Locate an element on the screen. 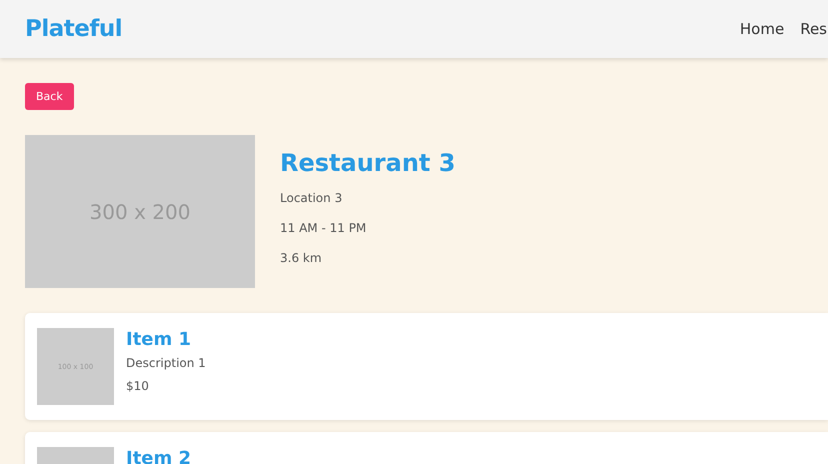 Image resolution: width=828 pixels, height=464 pixels. item-title: Item 1 is located at coordinates (159, 339).